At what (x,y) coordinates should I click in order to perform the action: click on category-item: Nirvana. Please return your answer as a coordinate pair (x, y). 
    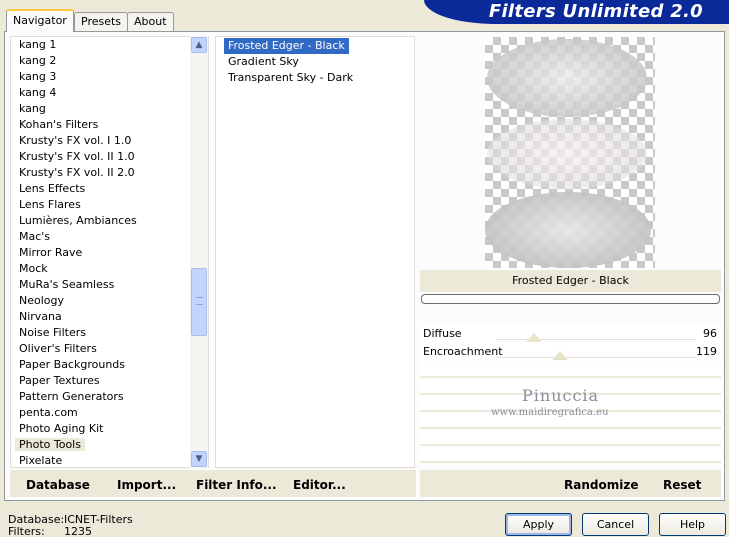
    Looking at the image, I should click on (40, 316).